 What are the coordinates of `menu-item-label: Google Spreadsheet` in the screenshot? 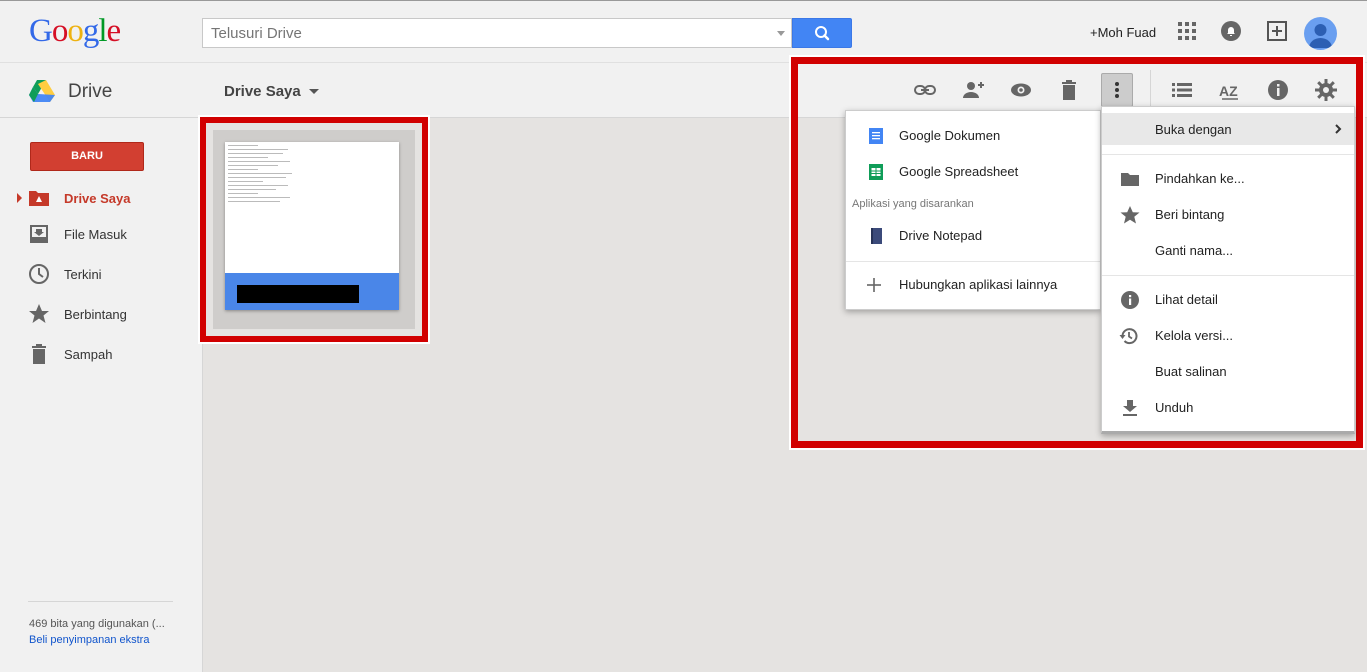 It's located at (959, 171).